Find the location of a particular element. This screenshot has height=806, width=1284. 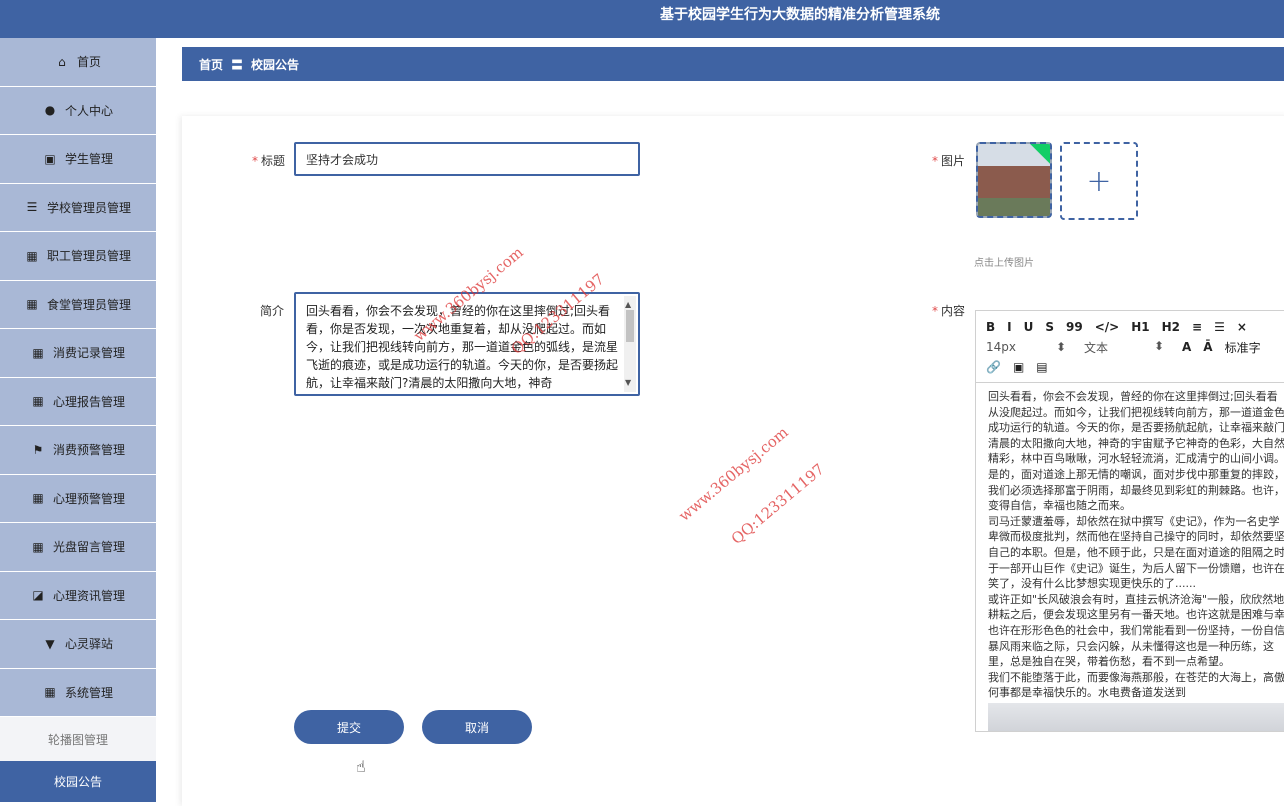

font-color-button: A is located at coordinates (1186, 347).